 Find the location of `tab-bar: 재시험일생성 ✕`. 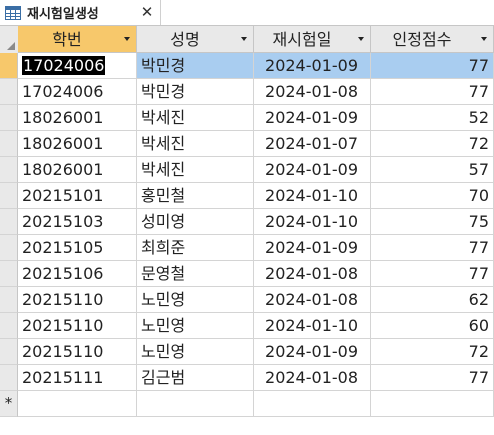

tab-bar: 재시험일생성 ✕ is located at coordinates (247, 13).